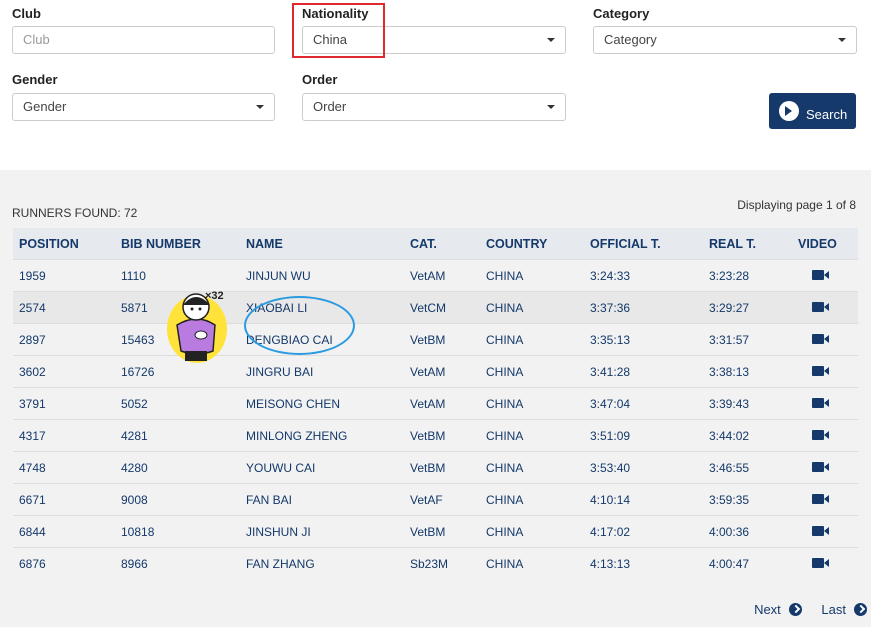 The width and height of the screenshot is (871, 627). I want to click on last-link: Last, so click(840, 609).